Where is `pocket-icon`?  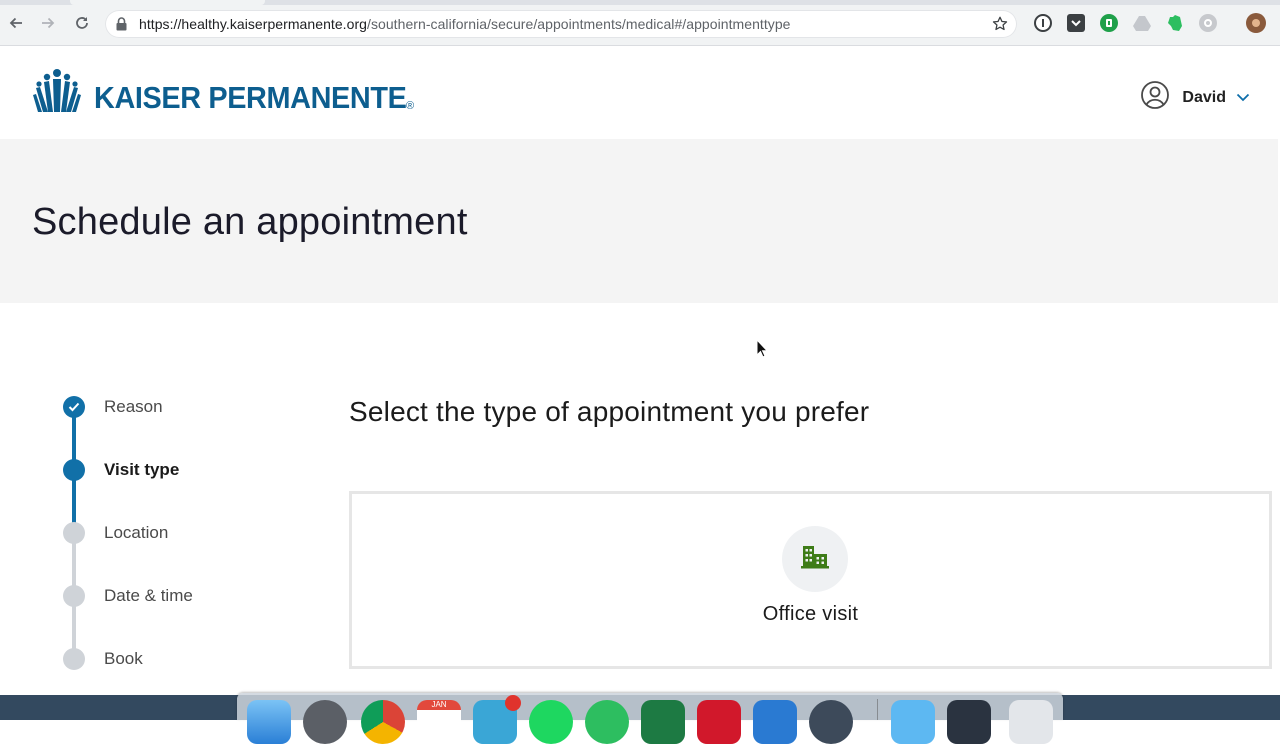 pocket-icon is located at coordinates (1076, 23).